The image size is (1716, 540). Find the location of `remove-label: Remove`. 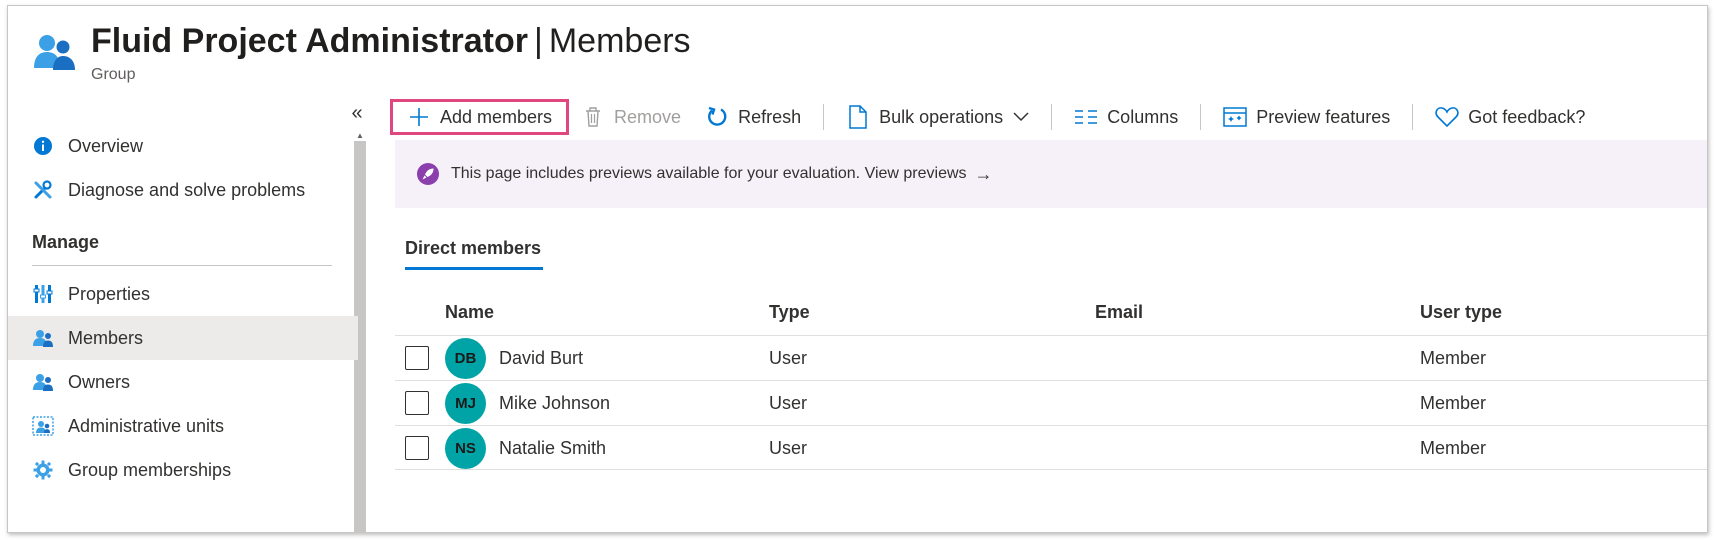

remove-label: Remove is located at coordinates (648, 116).